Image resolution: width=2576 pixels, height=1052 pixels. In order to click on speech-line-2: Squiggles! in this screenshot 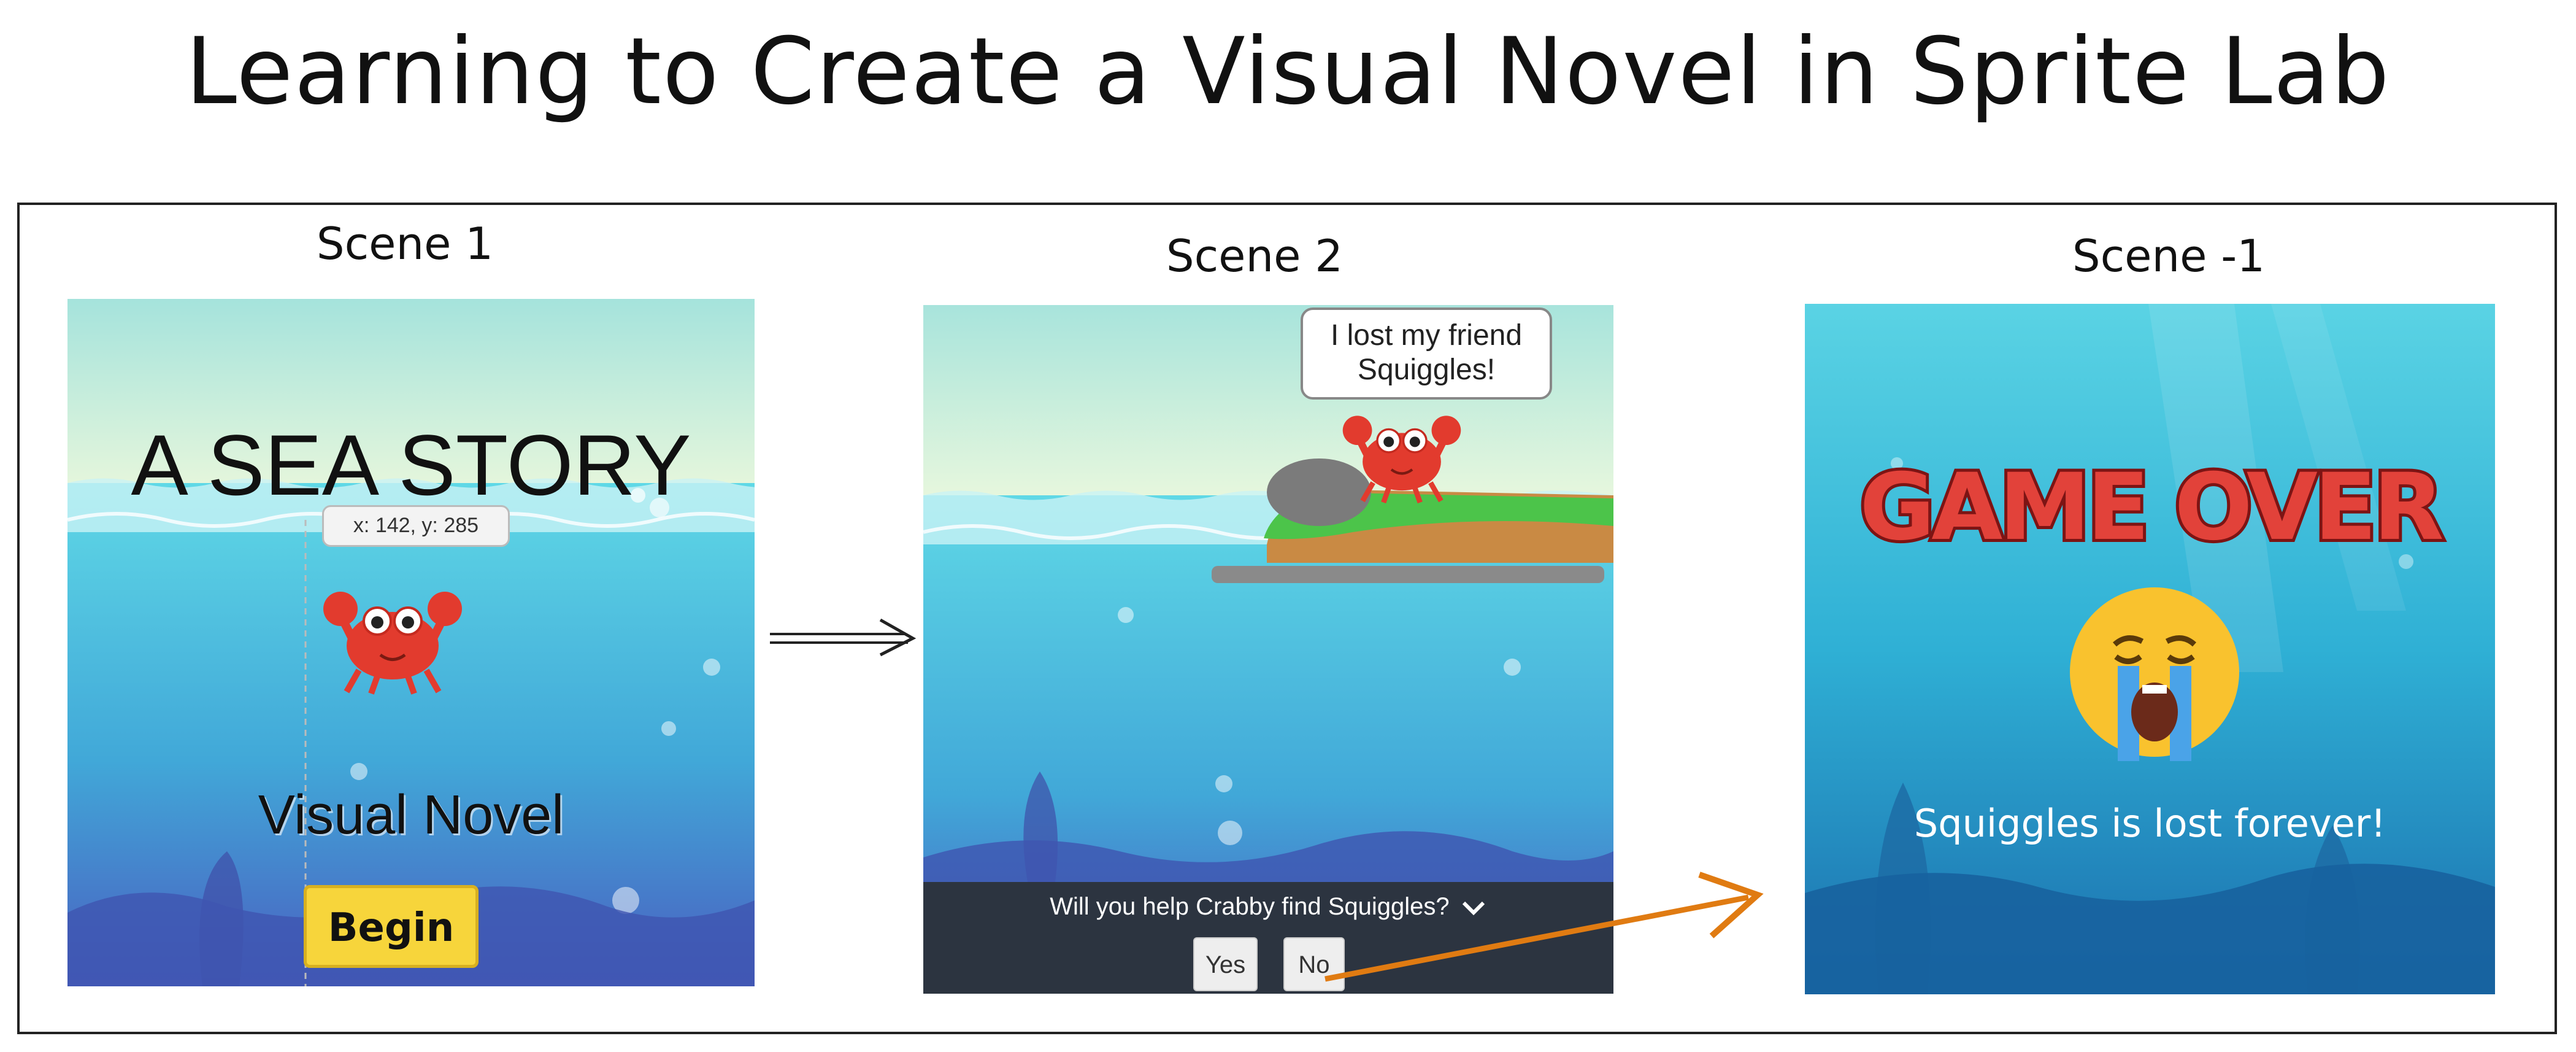, I will do `click(1426, 370)`.